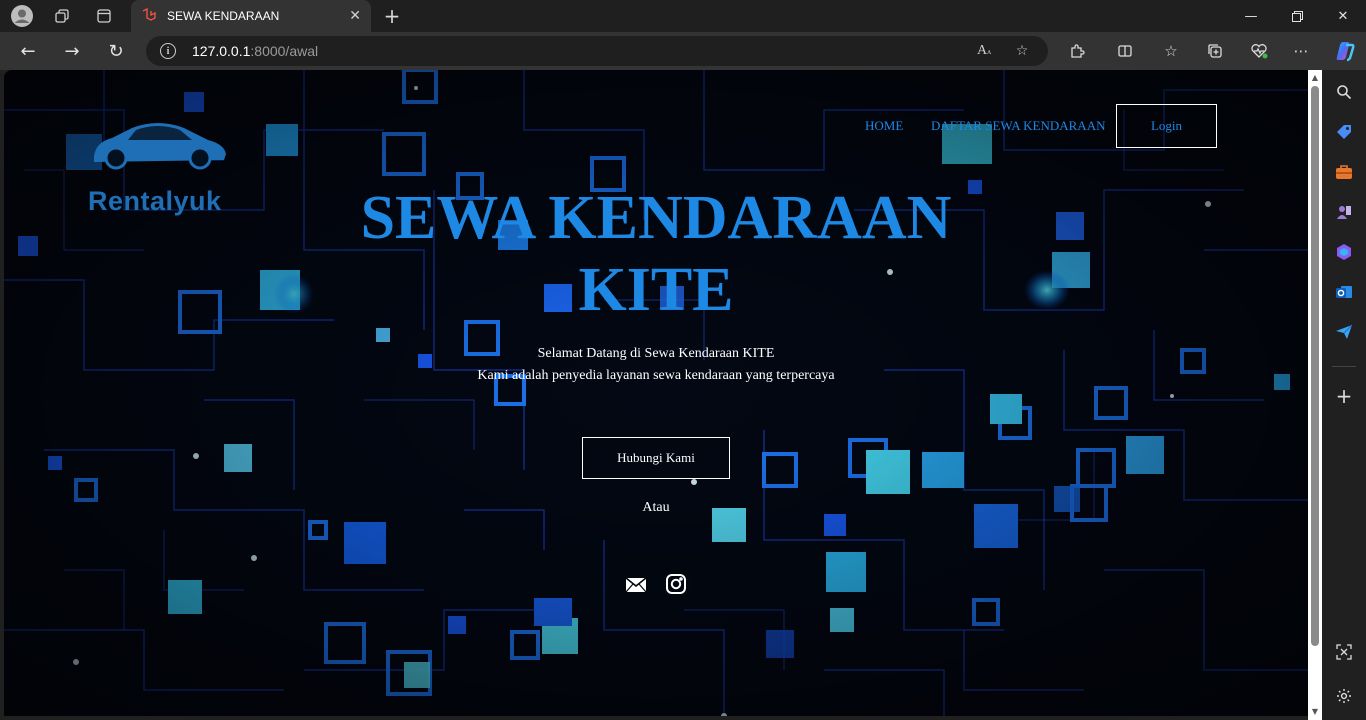  I want to click on or-text: Atau, so click(656, 507).